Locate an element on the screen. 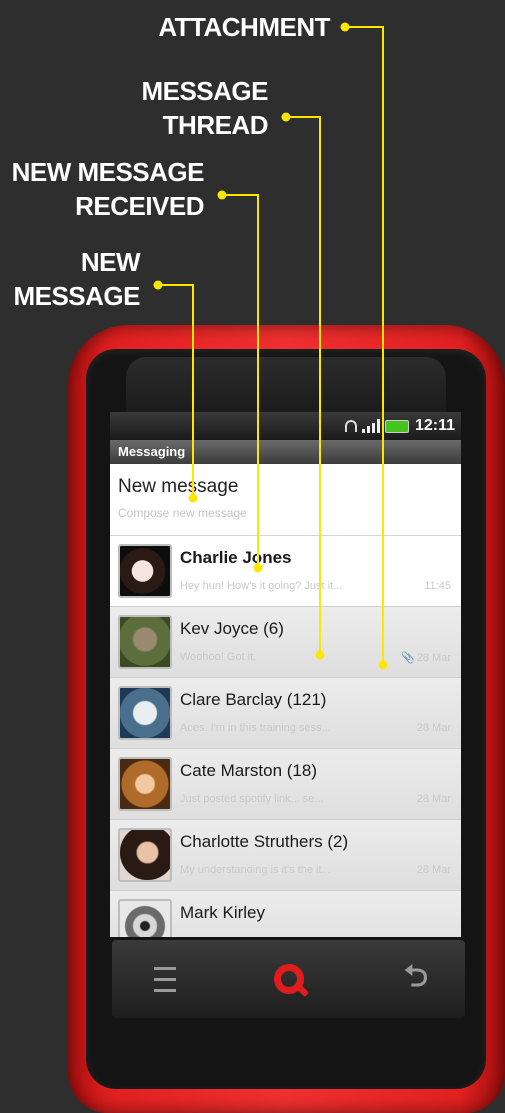 This screenshot has width=505, height=1113. menu-icon is located at coordinates (165, 979).